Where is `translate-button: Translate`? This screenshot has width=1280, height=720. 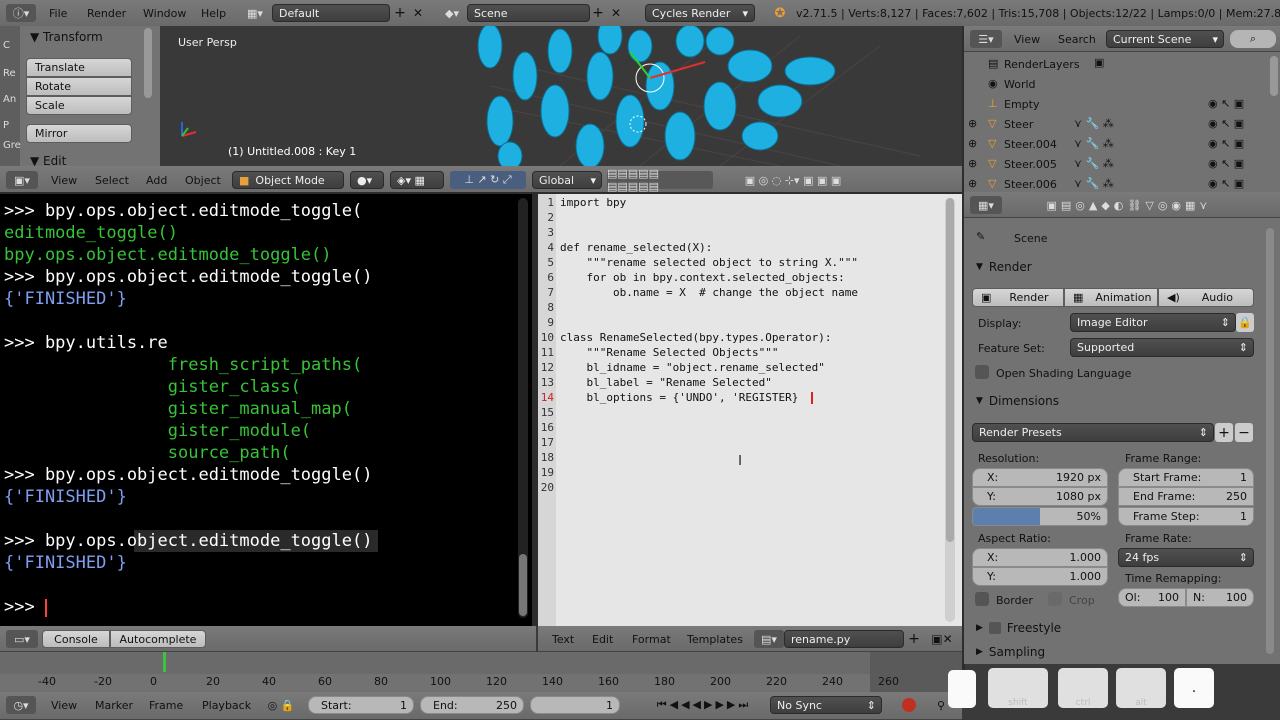
translate-button: Translate is located at coordinates (79, 67).